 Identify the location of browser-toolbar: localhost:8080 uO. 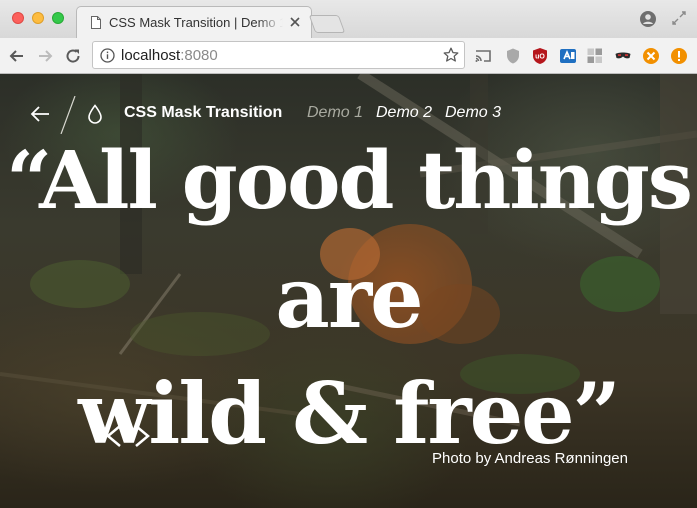
(348, 56).